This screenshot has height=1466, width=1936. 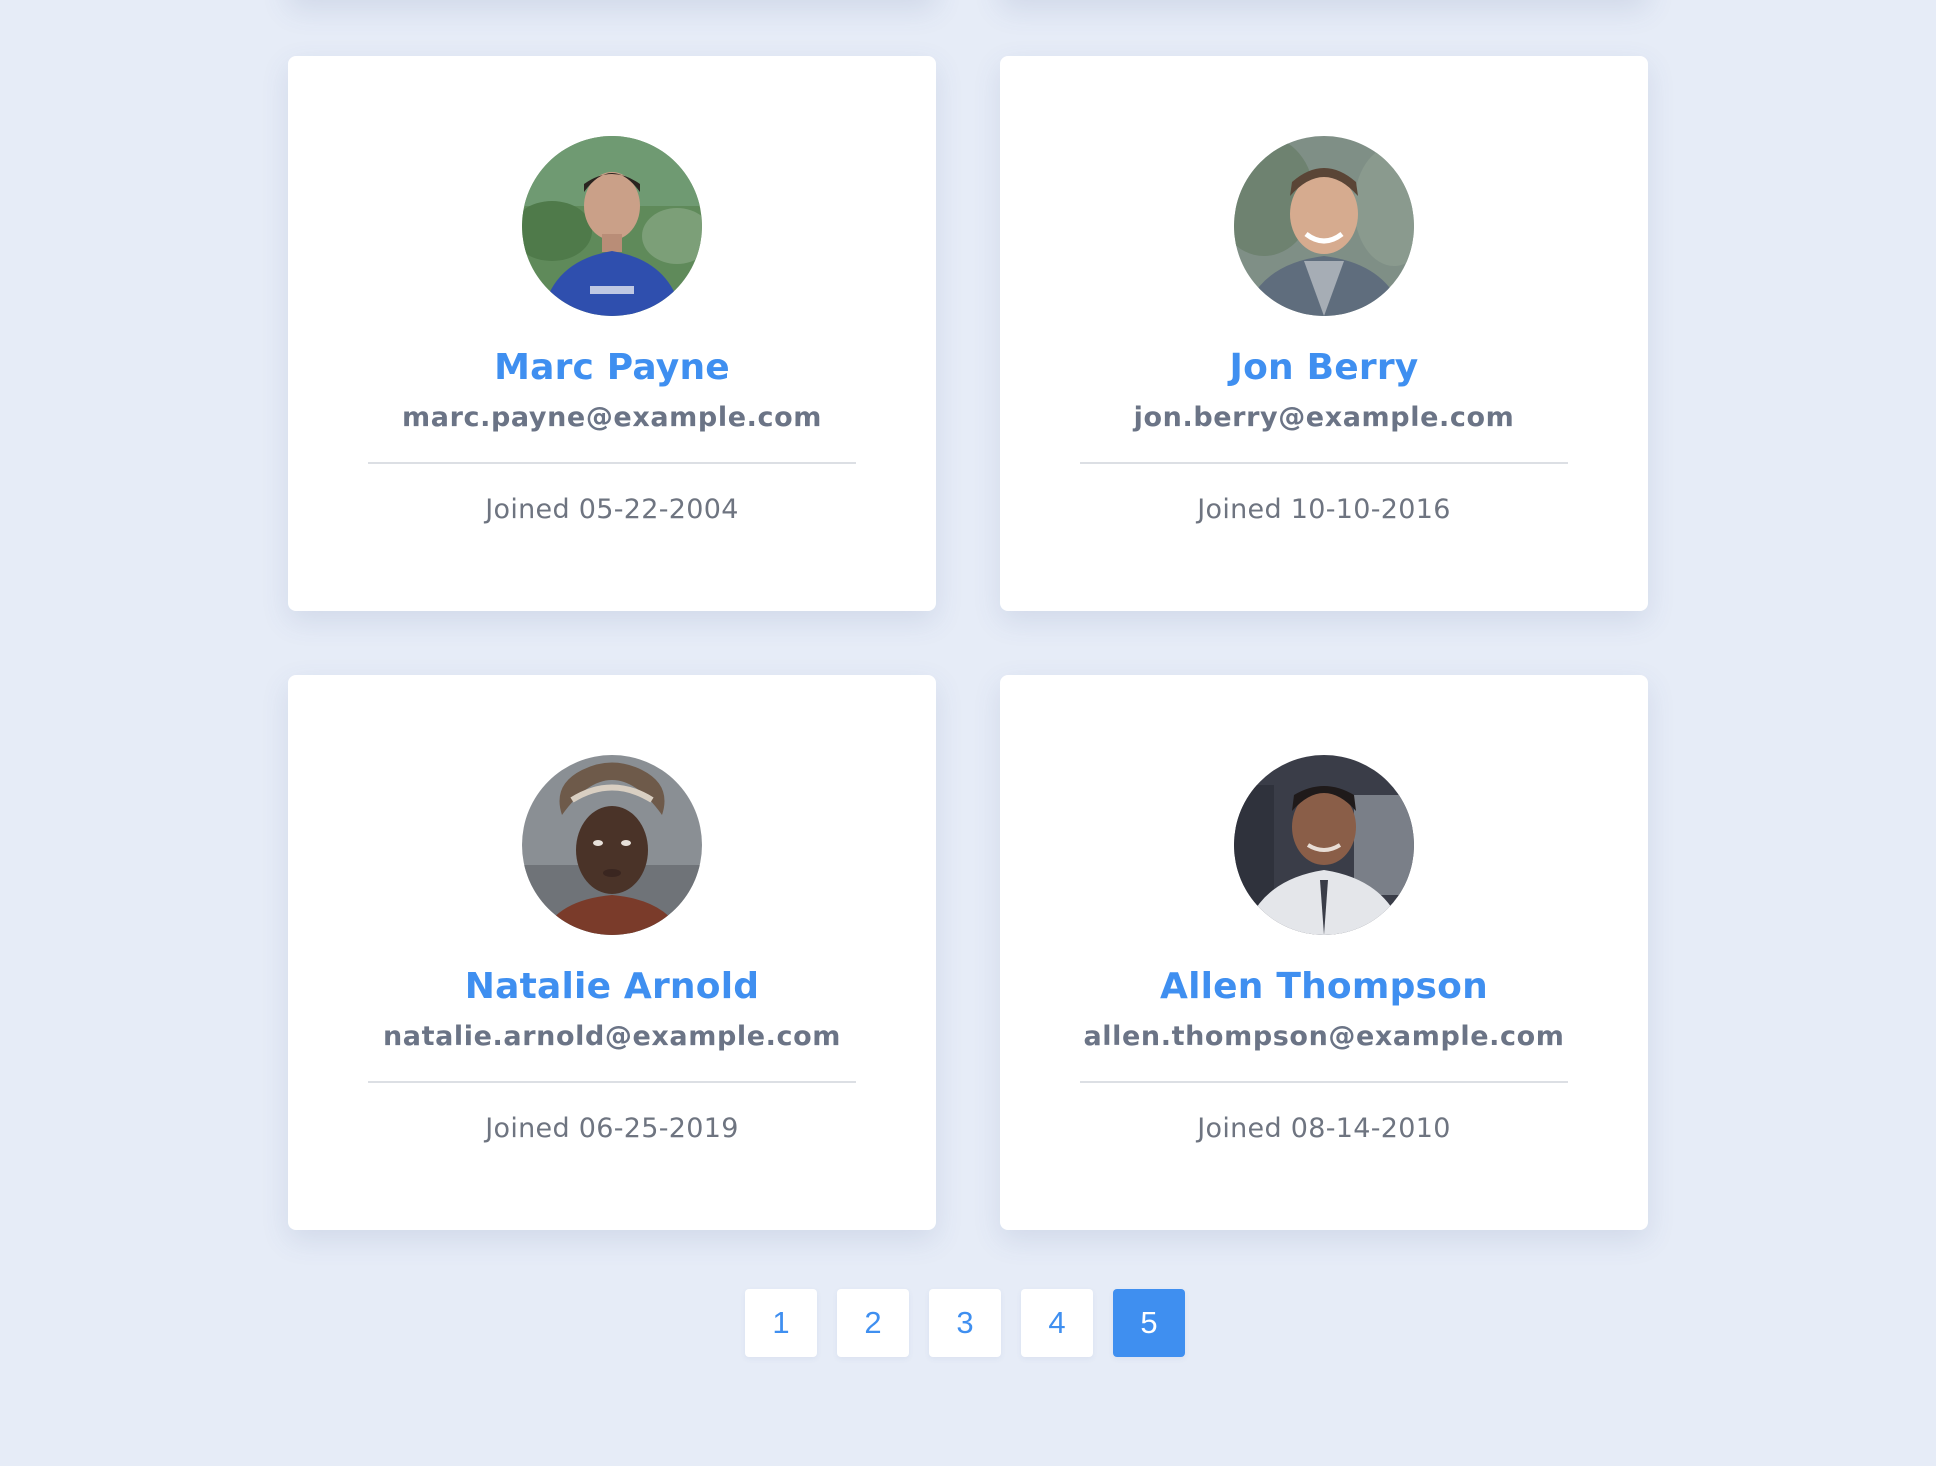 What do you see at coordinates (612, 368) in the screenshot?
I see `user-name: Marc Payne` at bounding box center [612, 368].